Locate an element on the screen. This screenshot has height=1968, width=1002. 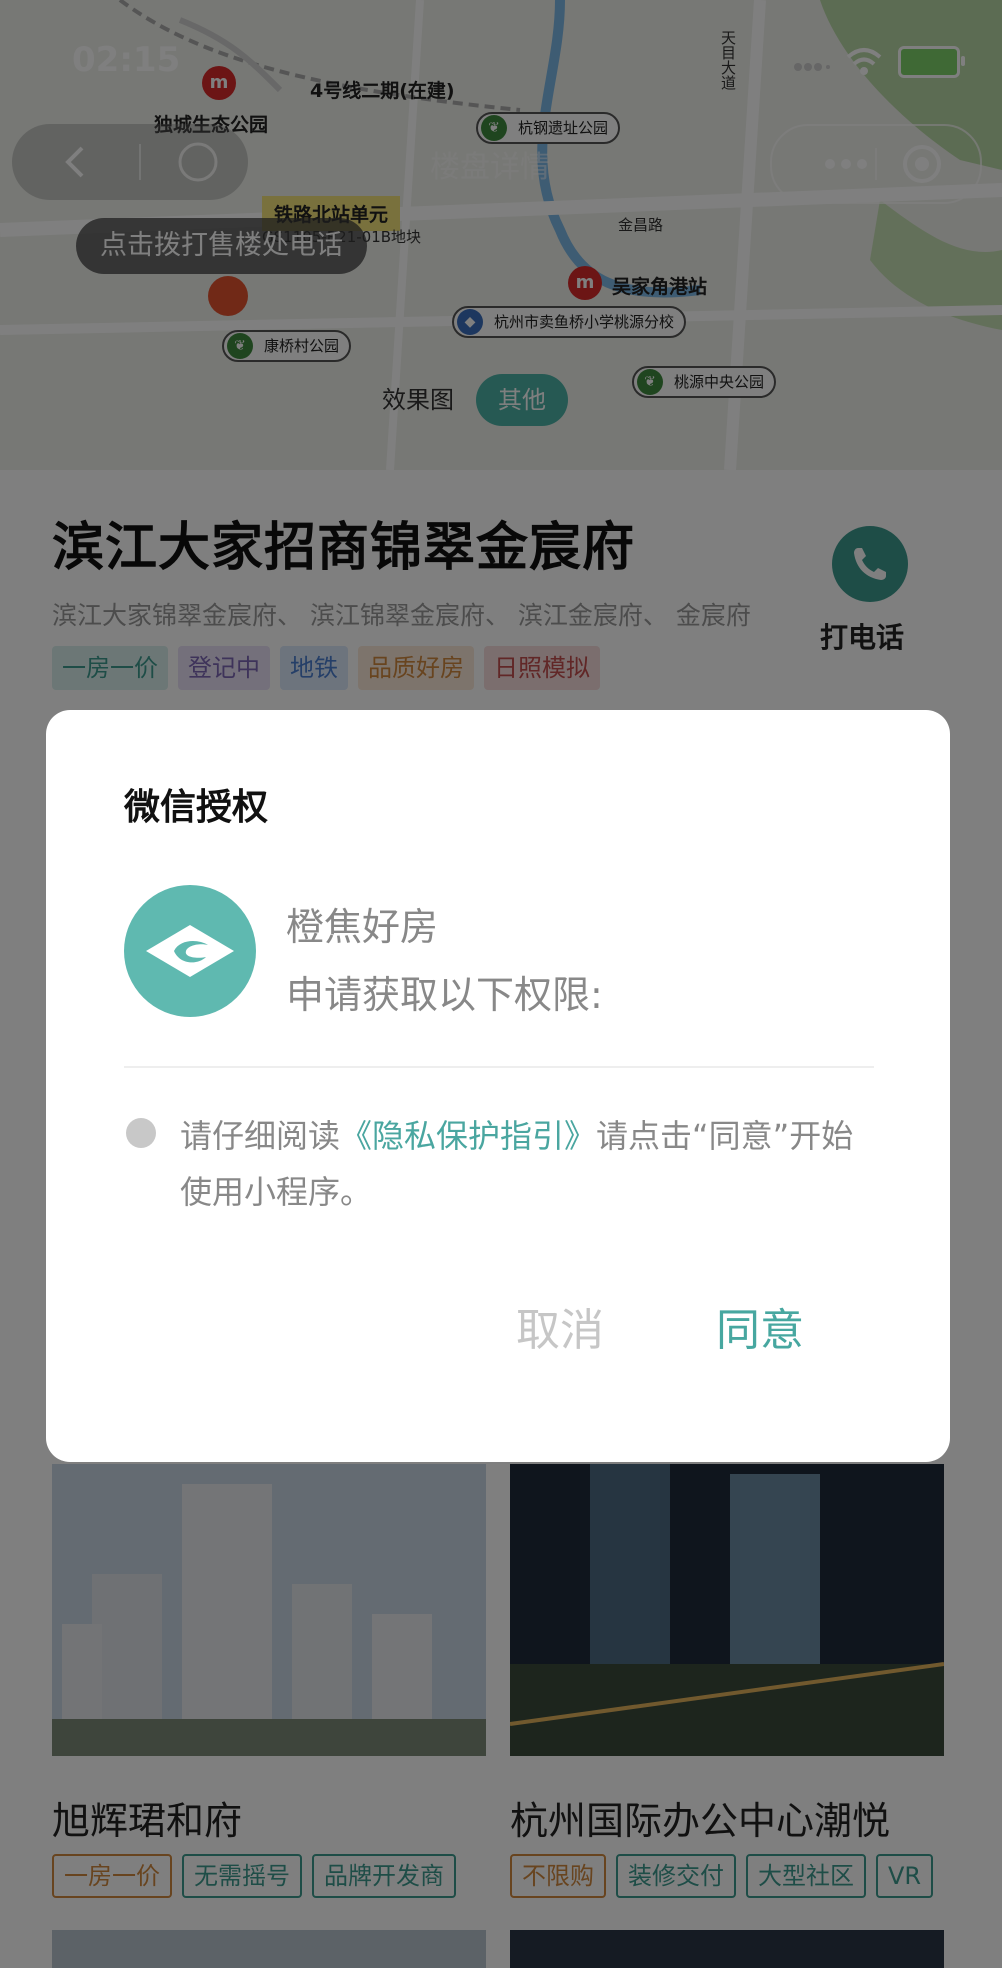
agreement-radio is located at coordinates (141, 1133).